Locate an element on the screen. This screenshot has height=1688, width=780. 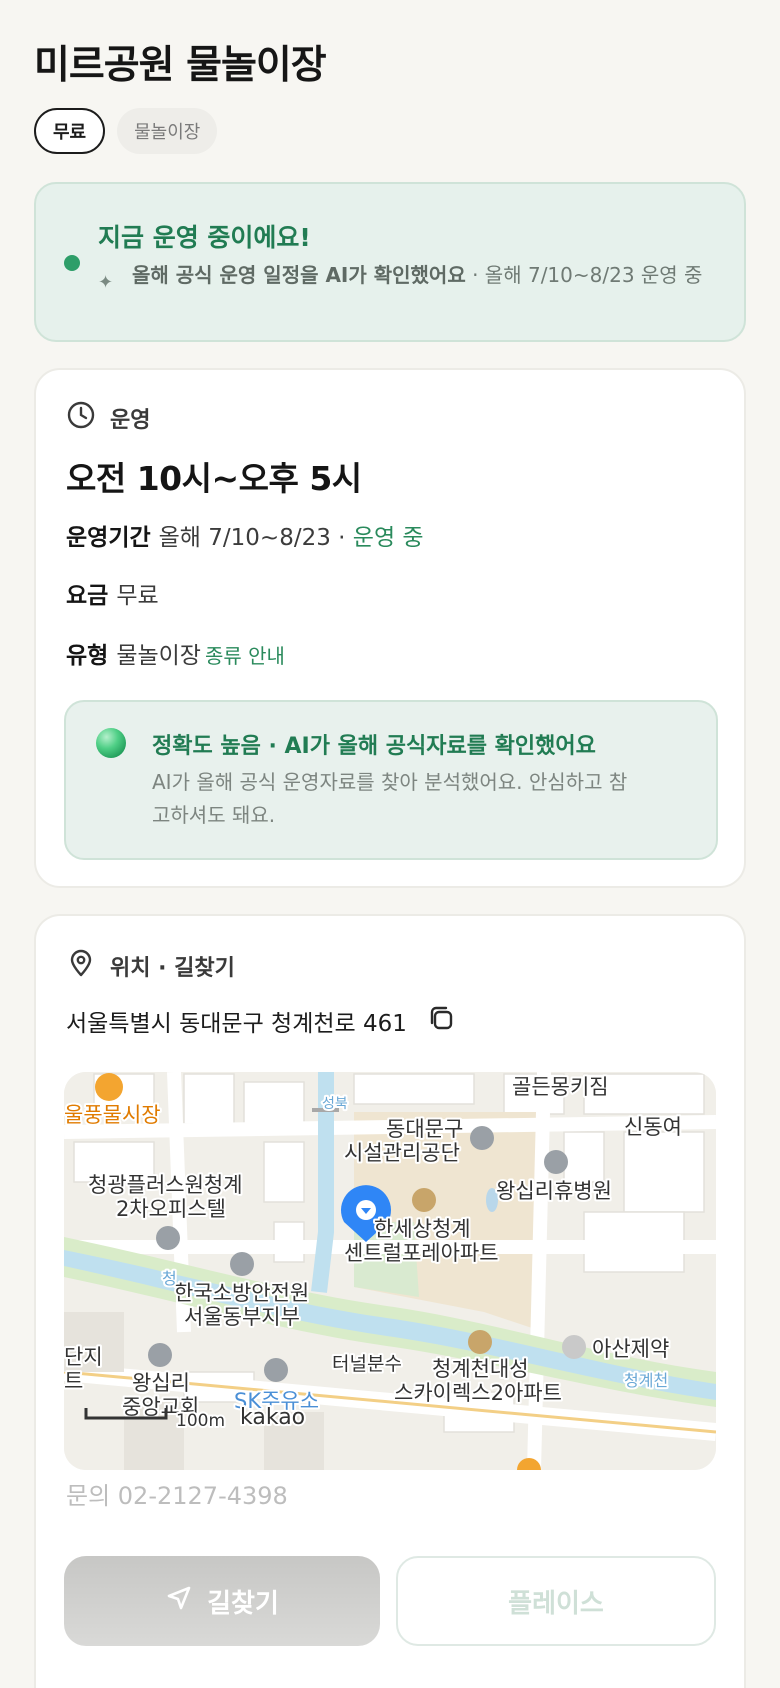
map-label-market: 울풍물시장 is located at coordinates (112, 1115).